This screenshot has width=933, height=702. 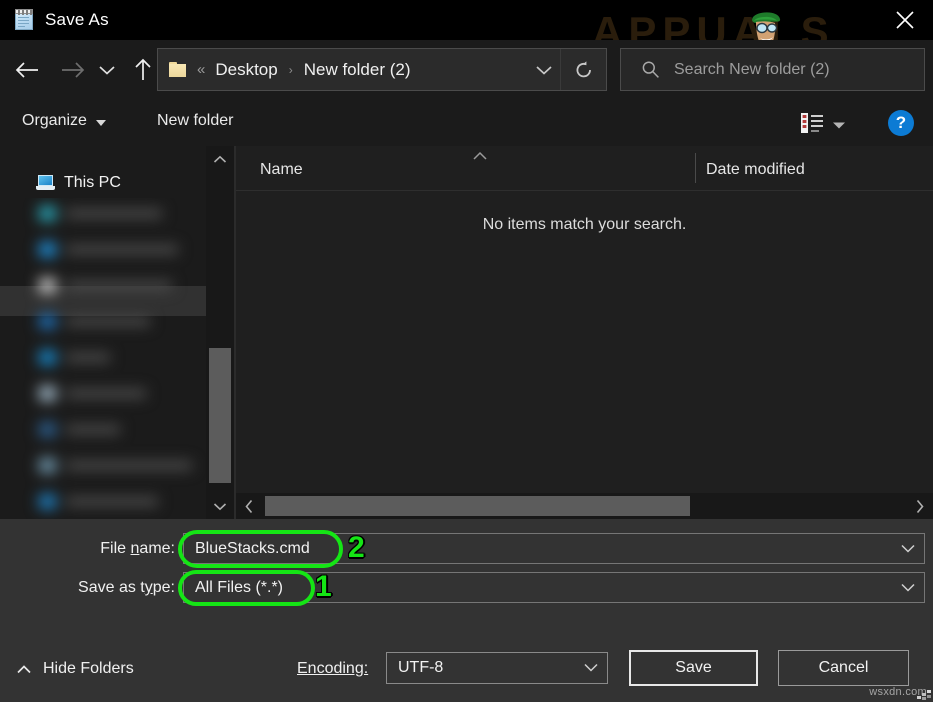 I want to click on back-button, so click(x=27, y=70).